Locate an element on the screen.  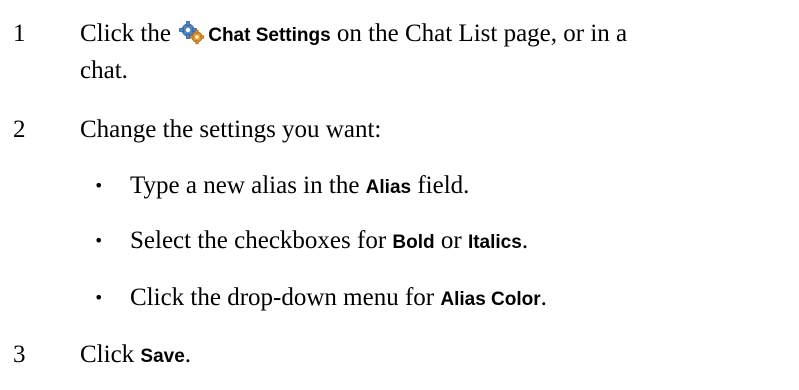
step-number: 3 is located at coordinates (19, 354).